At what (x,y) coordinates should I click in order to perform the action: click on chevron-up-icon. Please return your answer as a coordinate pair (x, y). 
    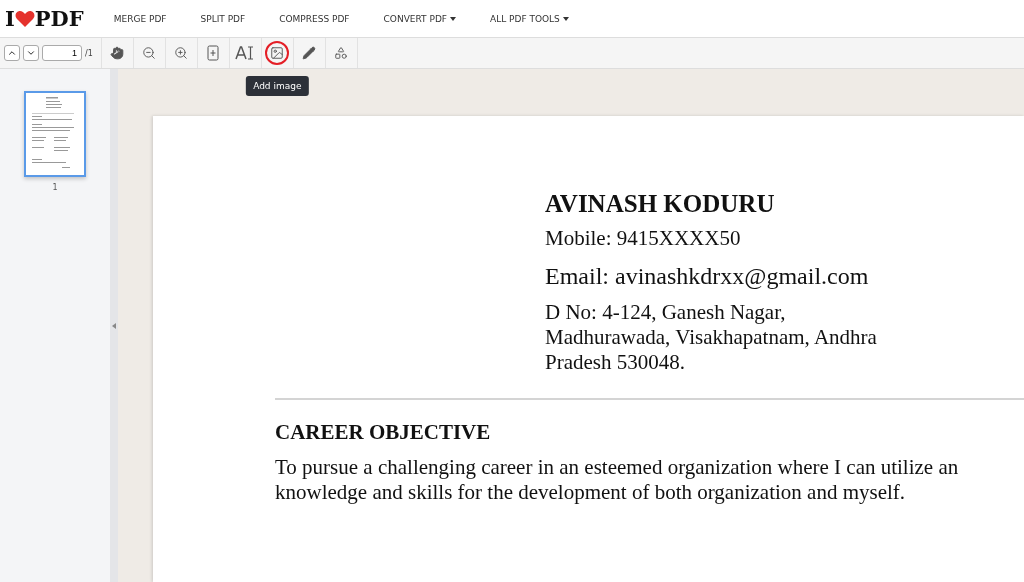
    Looking at the image, I should click on (12, 53).